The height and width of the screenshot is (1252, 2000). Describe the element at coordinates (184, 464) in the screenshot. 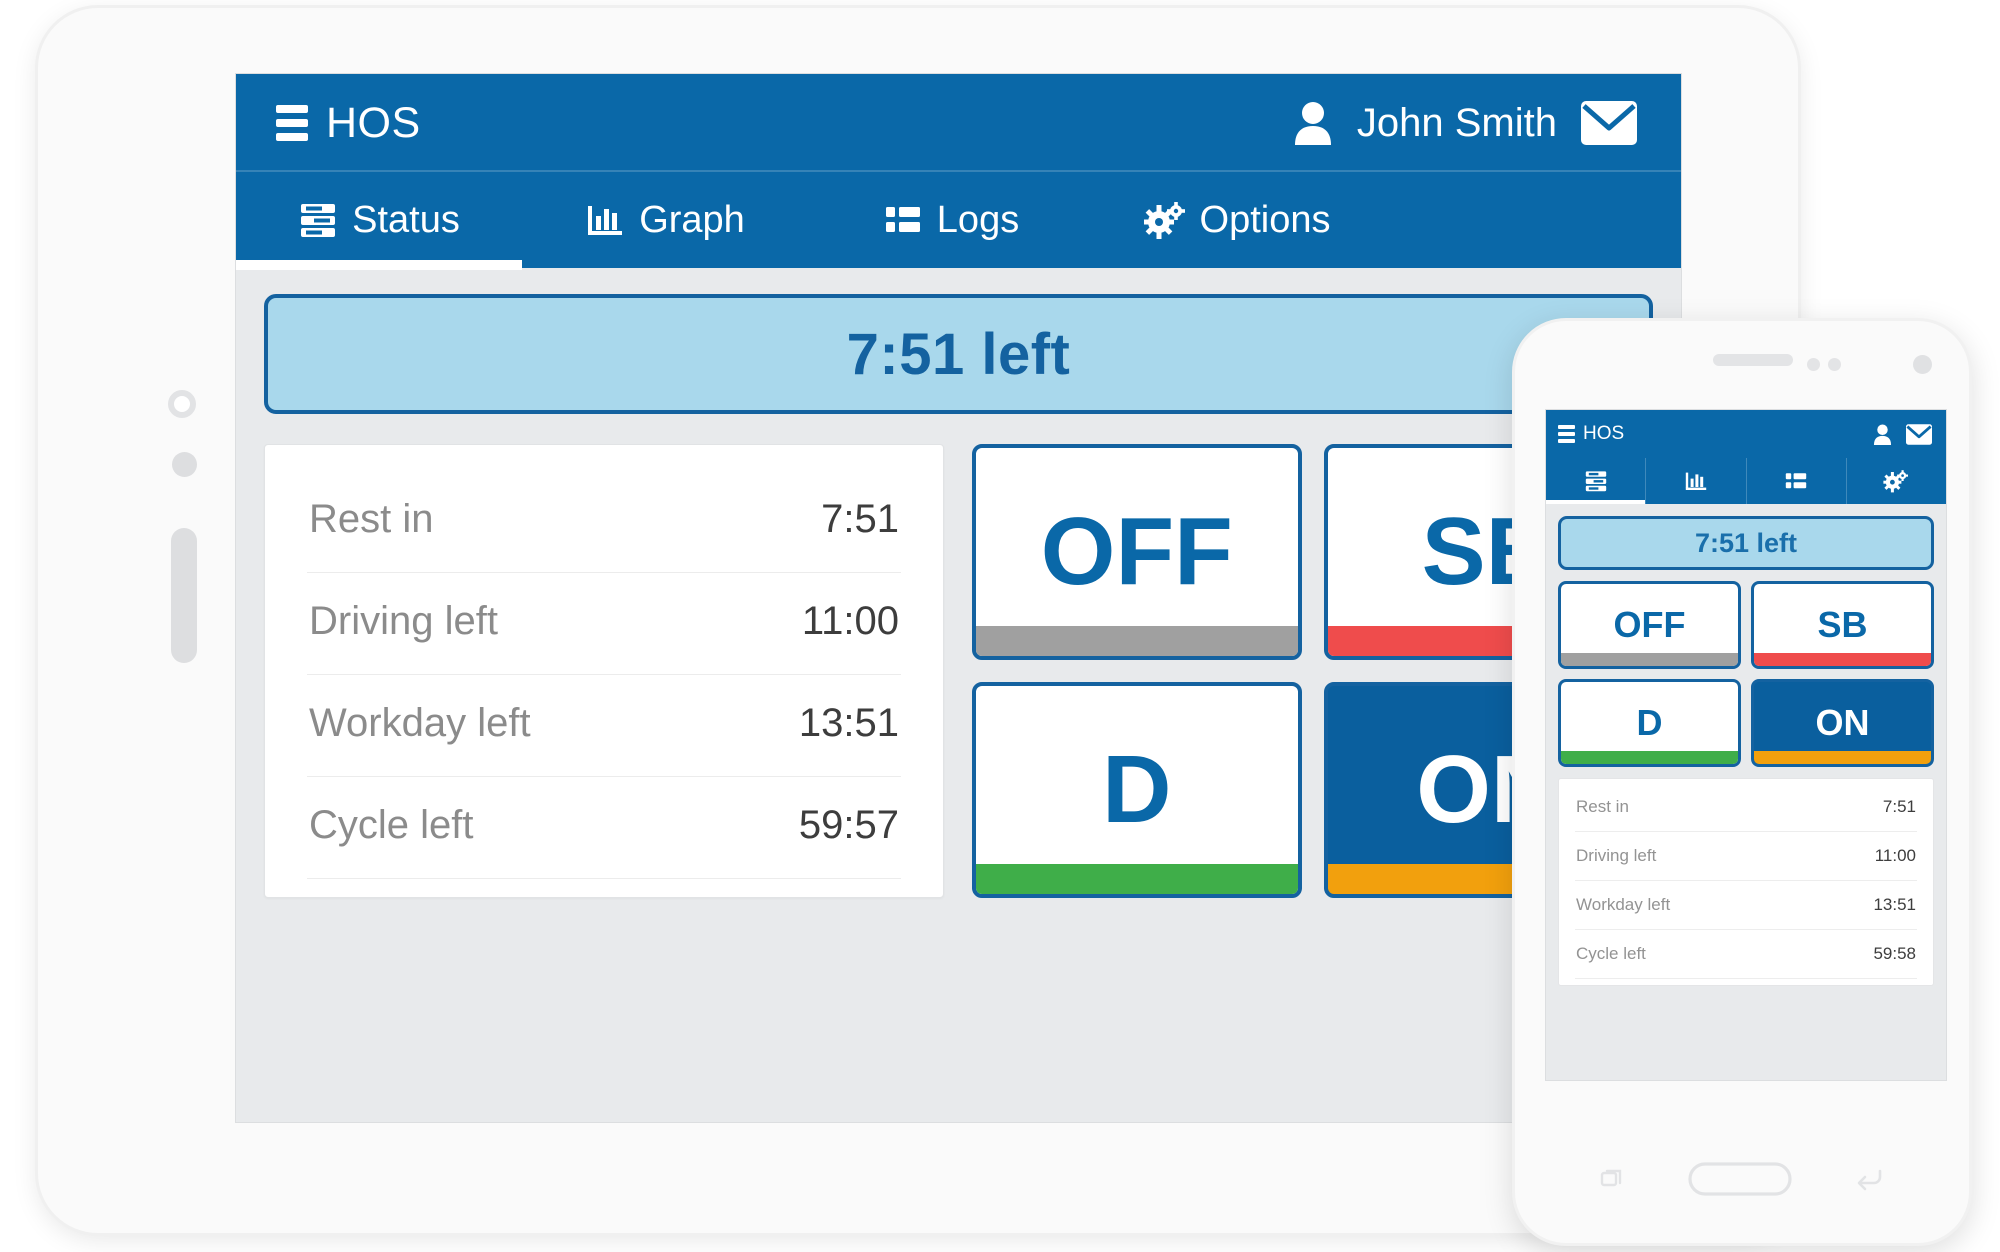

I see `tablet-sensor-icon` at that location.